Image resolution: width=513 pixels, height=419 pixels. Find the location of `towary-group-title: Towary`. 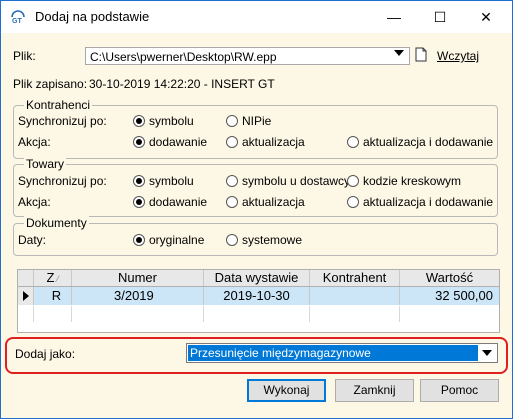

towary-group-title: Towary is located at coordinates (45, 164).